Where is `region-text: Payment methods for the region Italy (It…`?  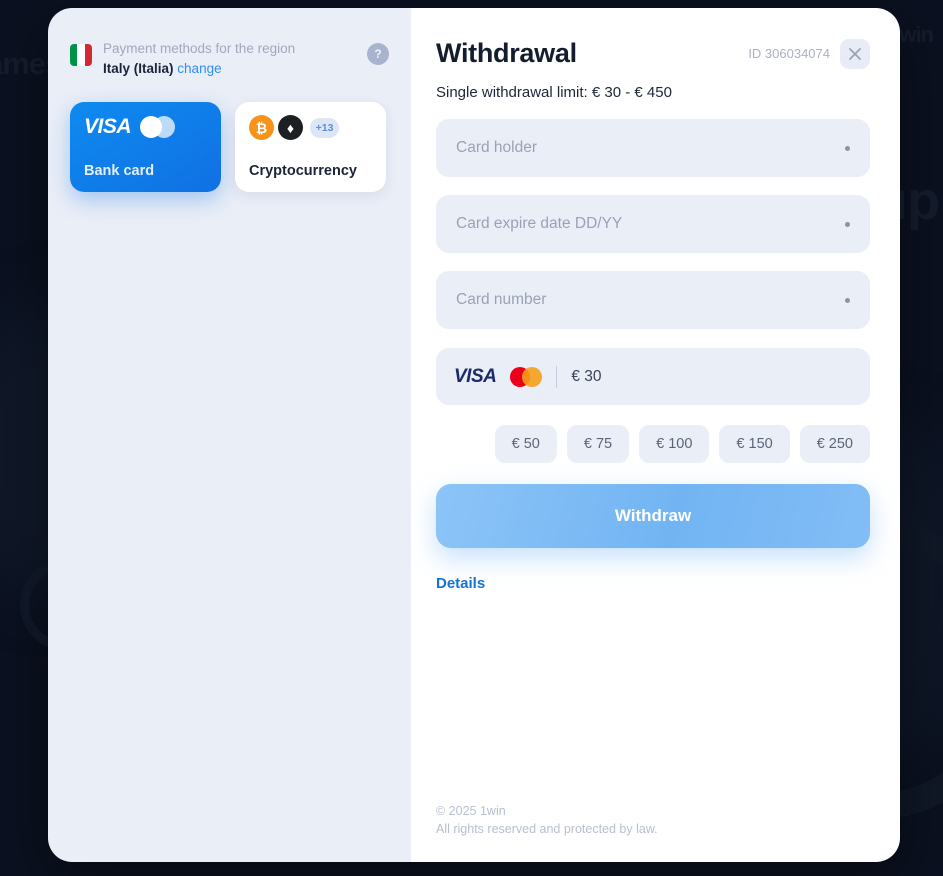
region-text: Payment methods for the region Italy (It… is located at coordinates (229, 58).